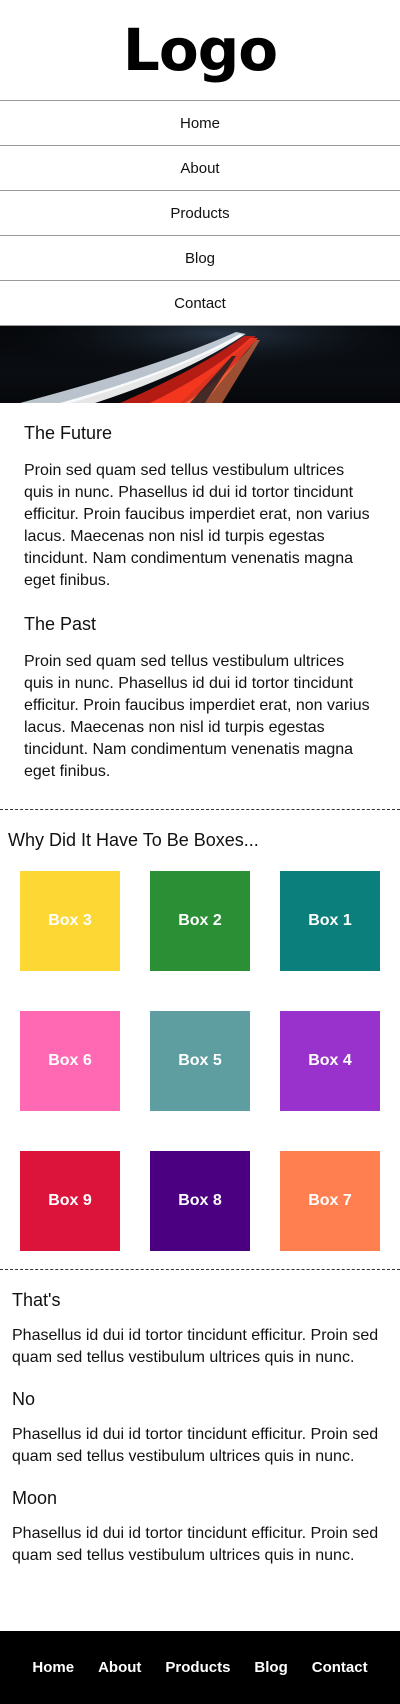  I want to click on site-footer: Home About Products Blog Contact, so click(200, 1667).